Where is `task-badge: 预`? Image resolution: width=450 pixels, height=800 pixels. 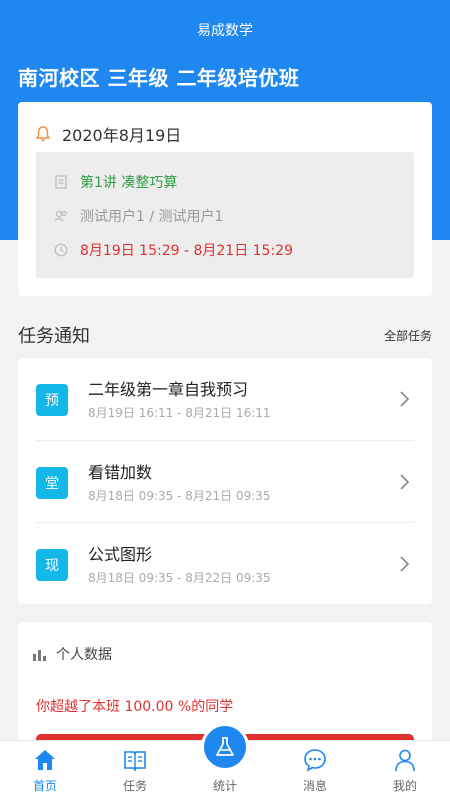
task-badge: 预 is located at coordinates (52, 400).